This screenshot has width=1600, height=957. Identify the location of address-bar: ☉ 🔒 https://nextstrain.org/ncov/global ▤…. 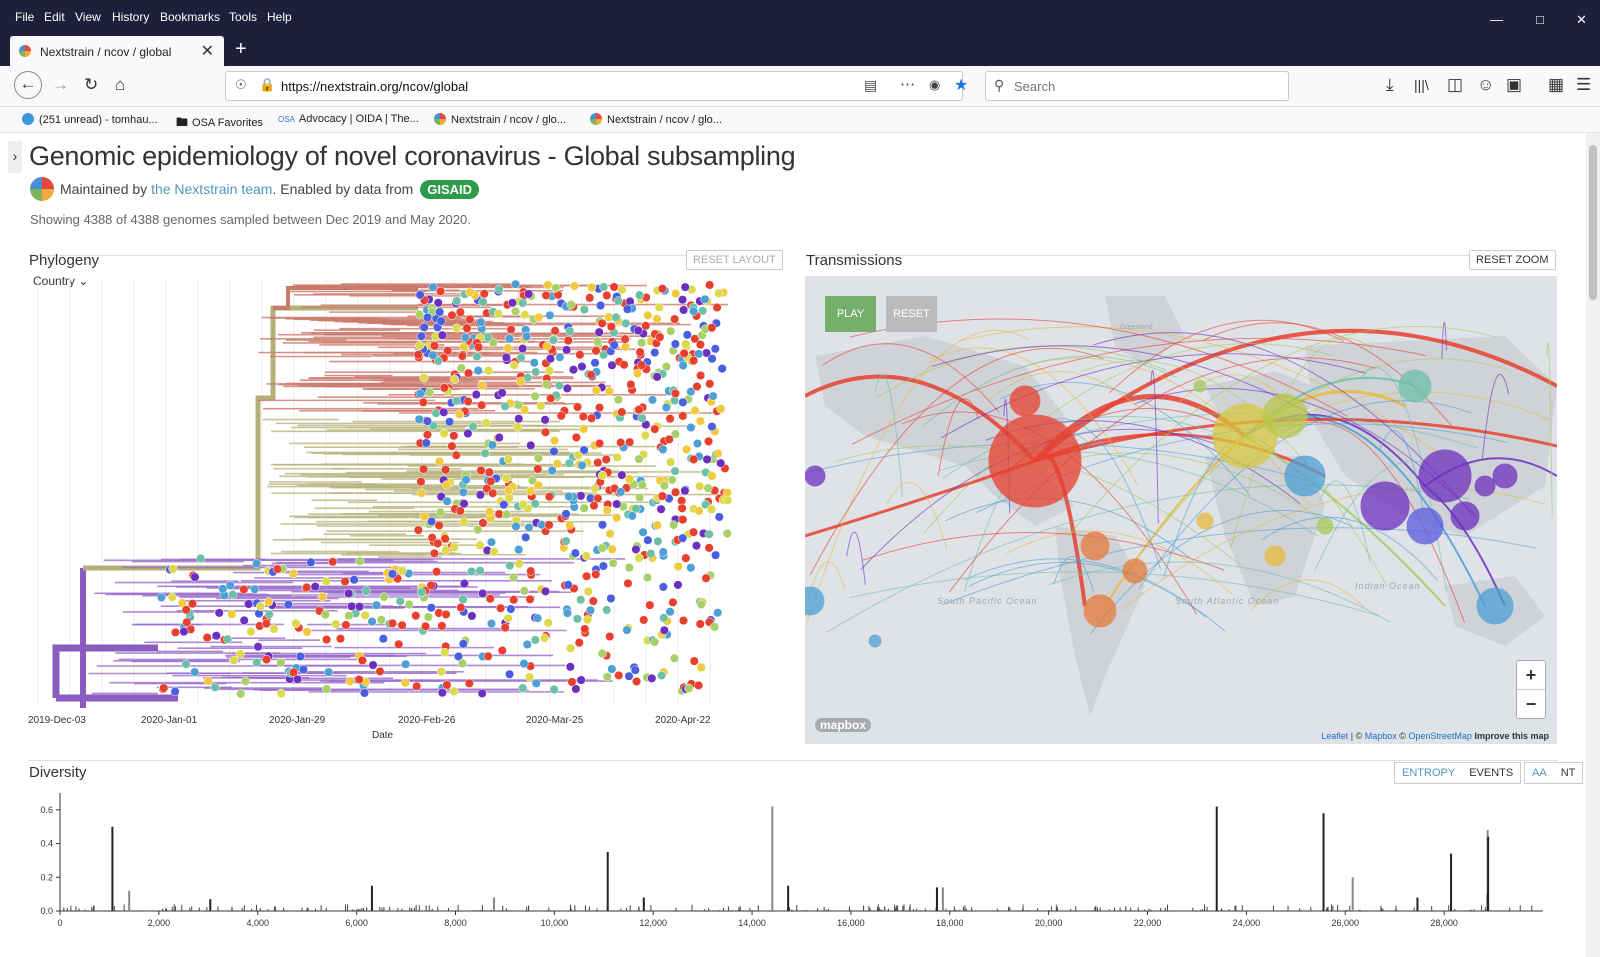
(596, 86).